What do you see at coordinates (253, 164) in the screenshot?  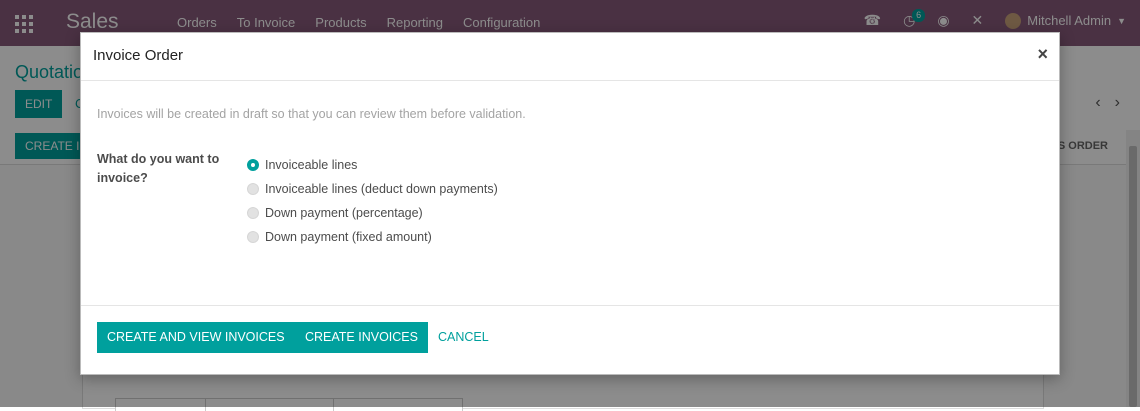 I see `radio-checked-icon` at bounding box center [253, 164].